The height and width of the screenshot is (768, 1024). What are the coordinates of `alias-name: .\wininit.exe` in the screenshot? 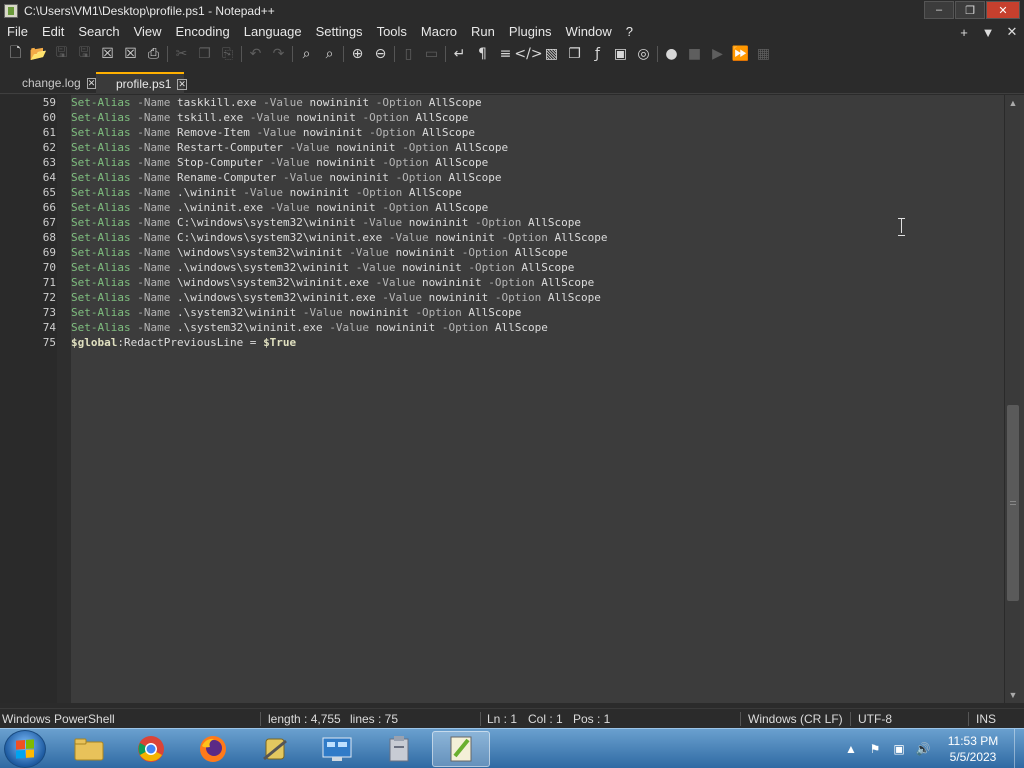 It's located at (220, 207).